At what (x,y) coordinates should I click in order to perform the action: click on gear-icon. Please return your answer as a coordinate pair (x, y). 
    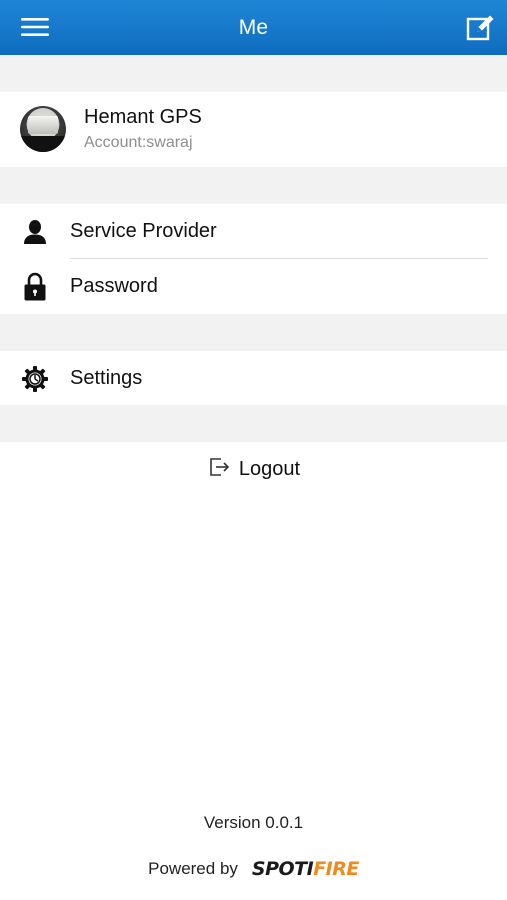
    Looking at the image, I should click on (35, 379).